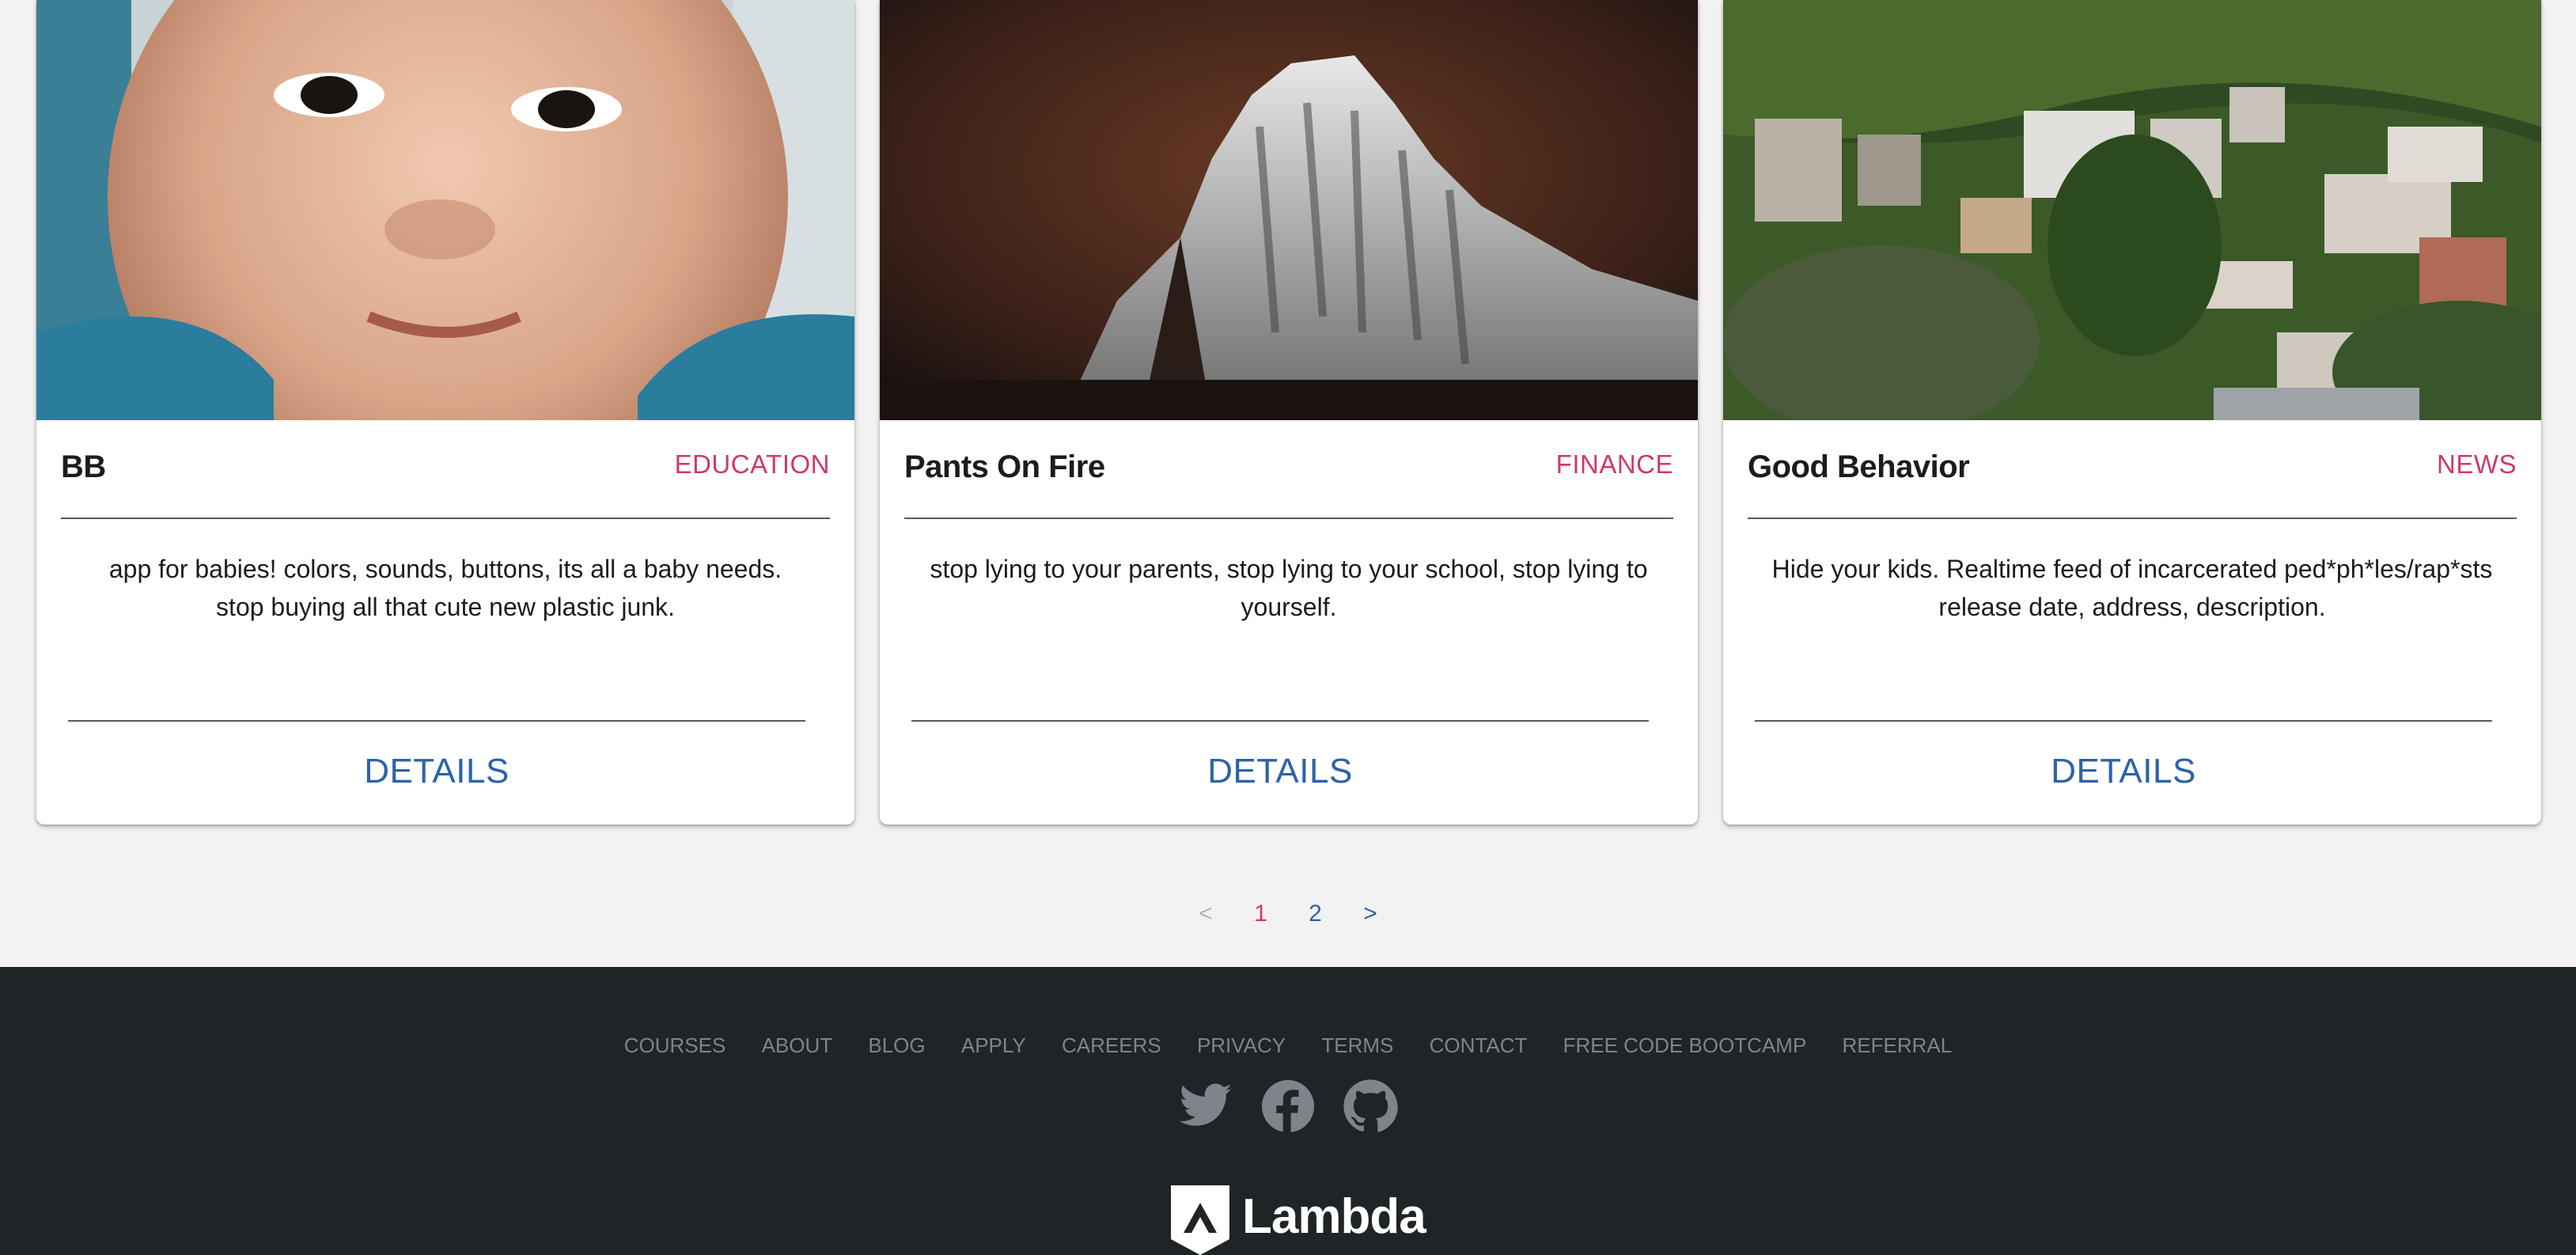 This screenshot has height=1255, width=2576. What do you see at coordinates (1859, 466) in the screenshot?
I see `card-title: Good Behavior` at bounding box center [1859, 466].